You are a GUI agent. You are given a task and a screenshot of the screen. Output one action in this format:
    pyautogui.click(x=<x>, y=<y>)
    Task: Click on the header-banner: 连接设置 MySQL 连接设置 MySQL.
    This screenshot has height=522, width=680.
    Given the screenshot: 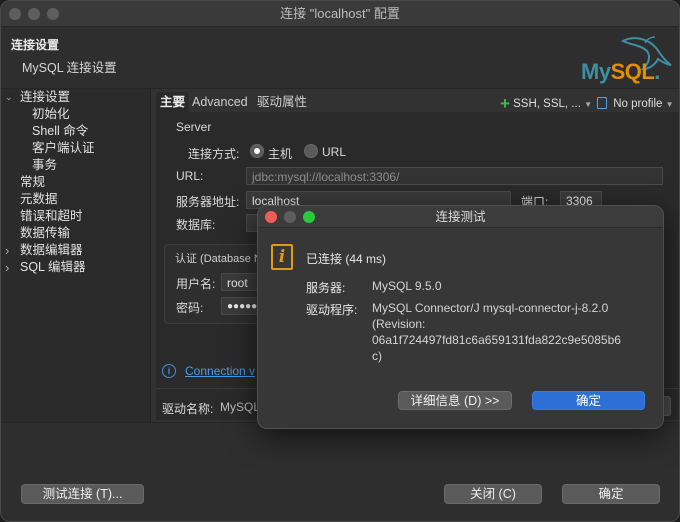 What is the action you would take?
    pyautogui.click(x=340, y=58)
    